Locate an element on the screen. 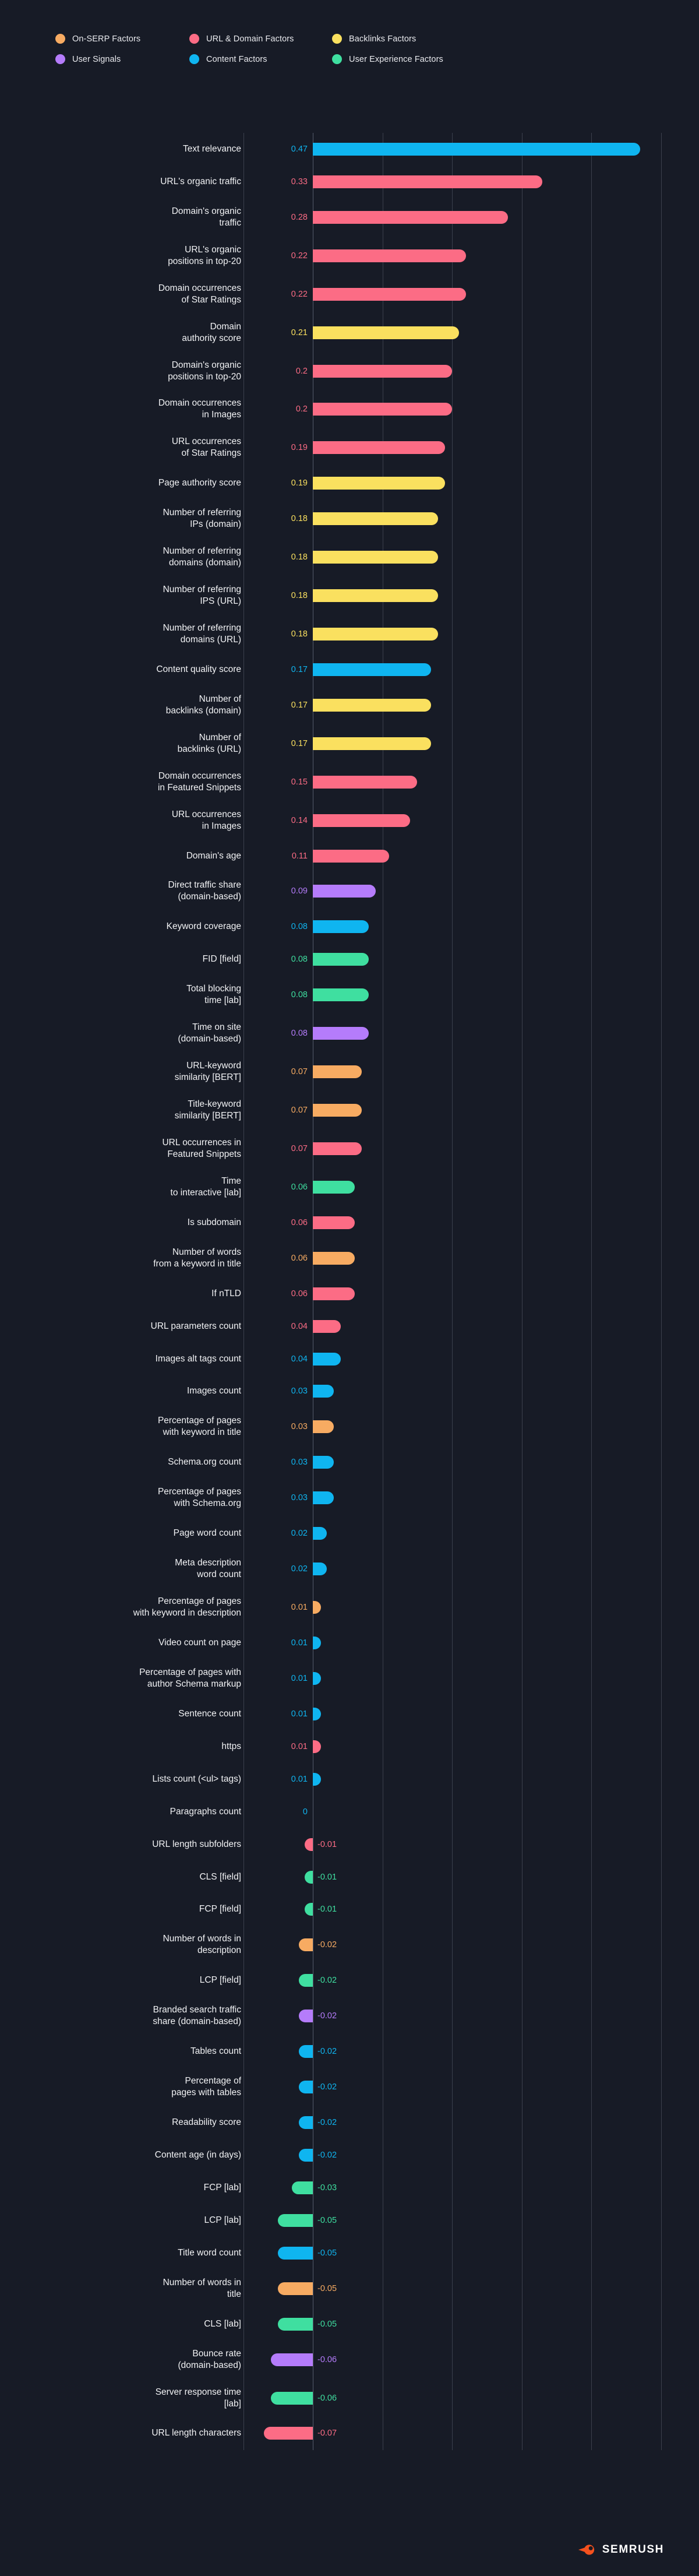 The width and height of the screenshot is (699, 2576). chart-bar-row: Paragraphs count 0 is located at coordinates (349, 1812).